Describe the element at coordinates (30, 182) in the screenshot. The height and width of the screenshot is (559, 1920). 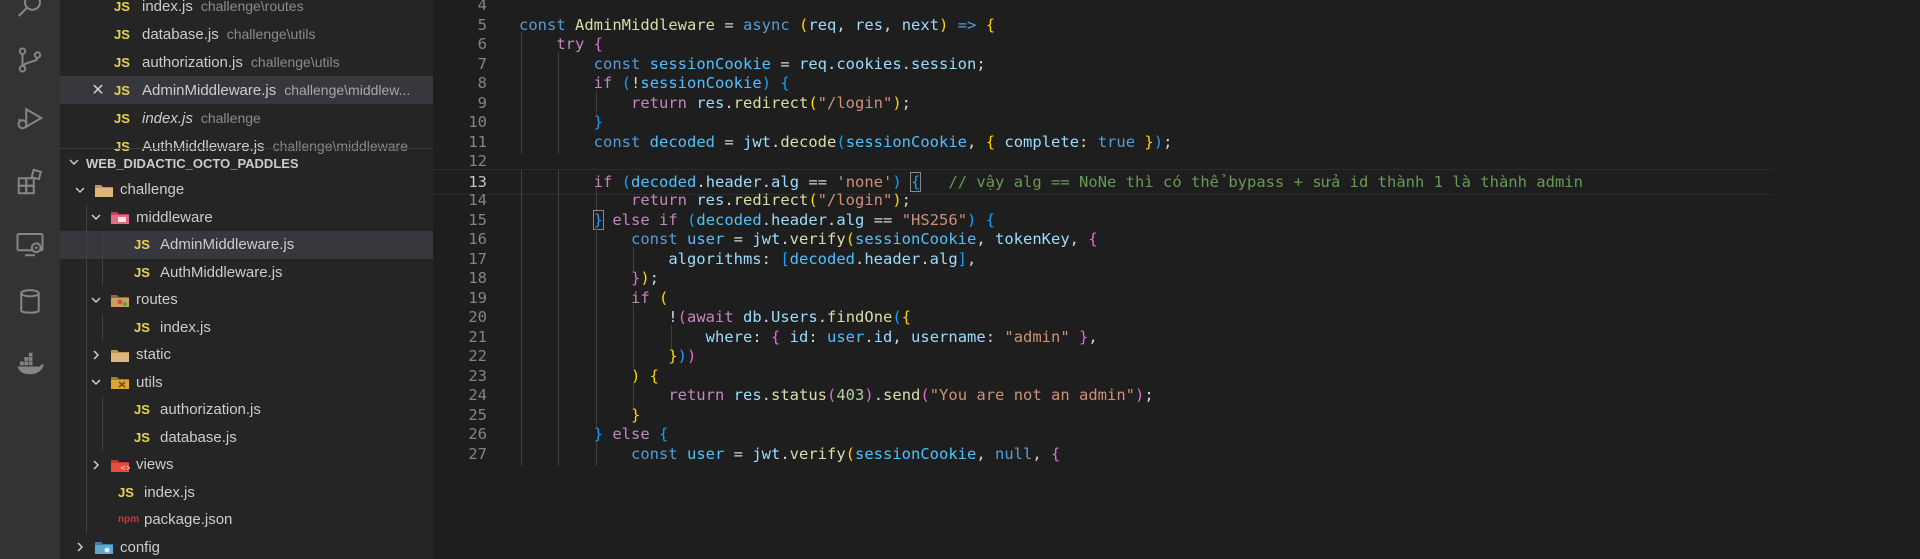
I see `extensions-icon` at that location.